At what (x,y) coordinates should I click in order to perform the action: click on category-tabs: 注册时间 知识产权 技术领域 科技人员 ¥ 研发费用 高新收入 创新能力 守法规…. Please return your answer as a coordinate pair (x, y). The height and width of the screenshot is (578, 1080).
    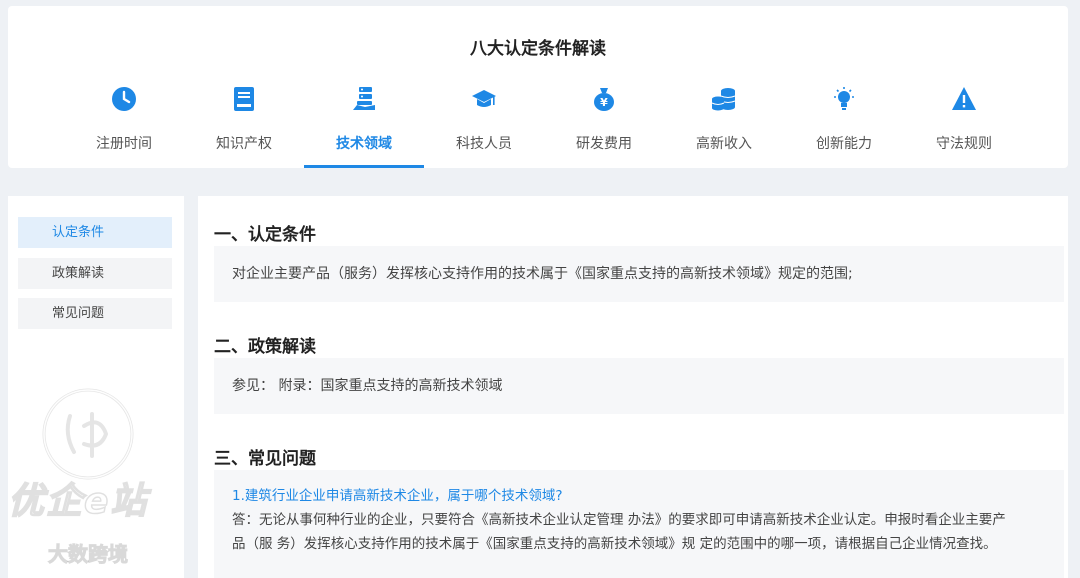
    Looking at the image, I should click on (544, 127).